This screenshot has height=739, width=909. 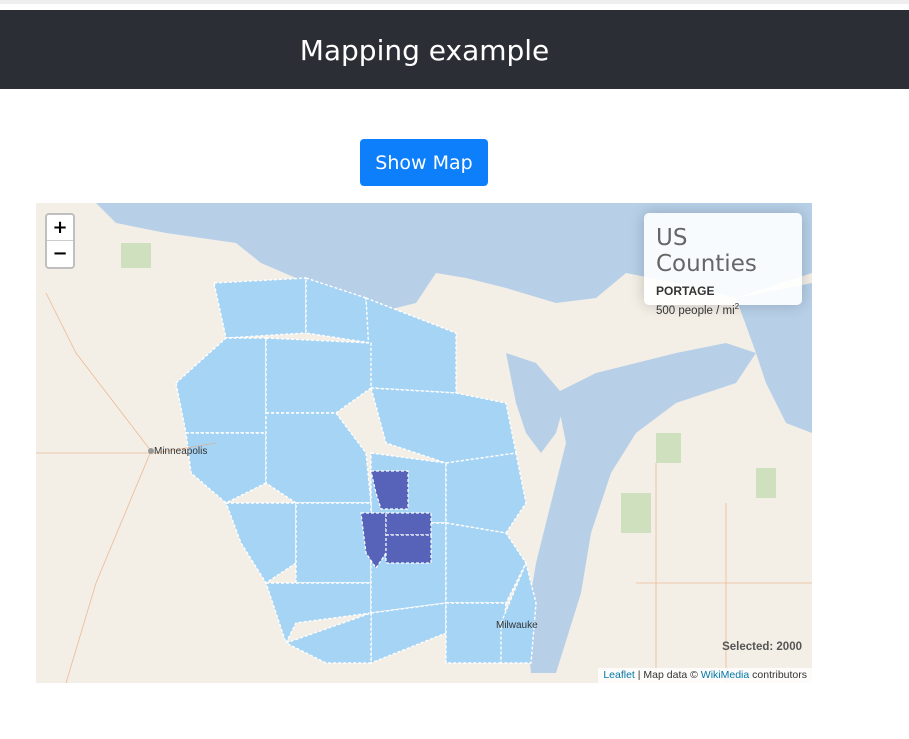 What do you see at coordinates (60, 254) in the screenshot?
I see `zoom-out-button: −` at bounding box center [60, 254].